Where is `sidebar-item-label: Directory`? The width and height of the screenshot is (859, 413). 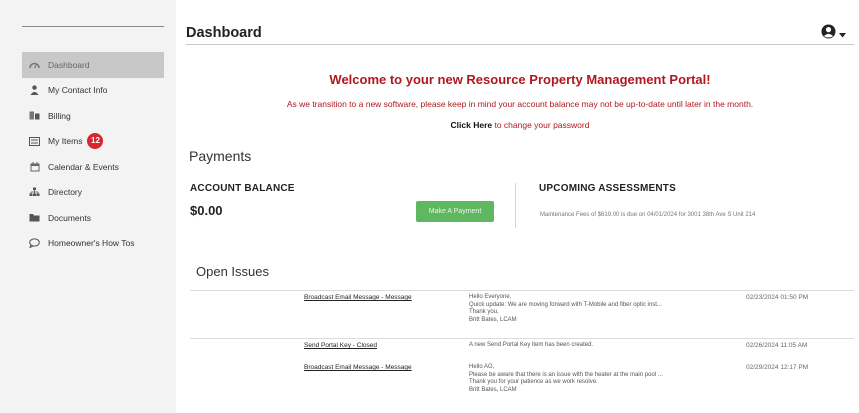
sidebar-item-label: Directory is located at coordinates (65, 192).